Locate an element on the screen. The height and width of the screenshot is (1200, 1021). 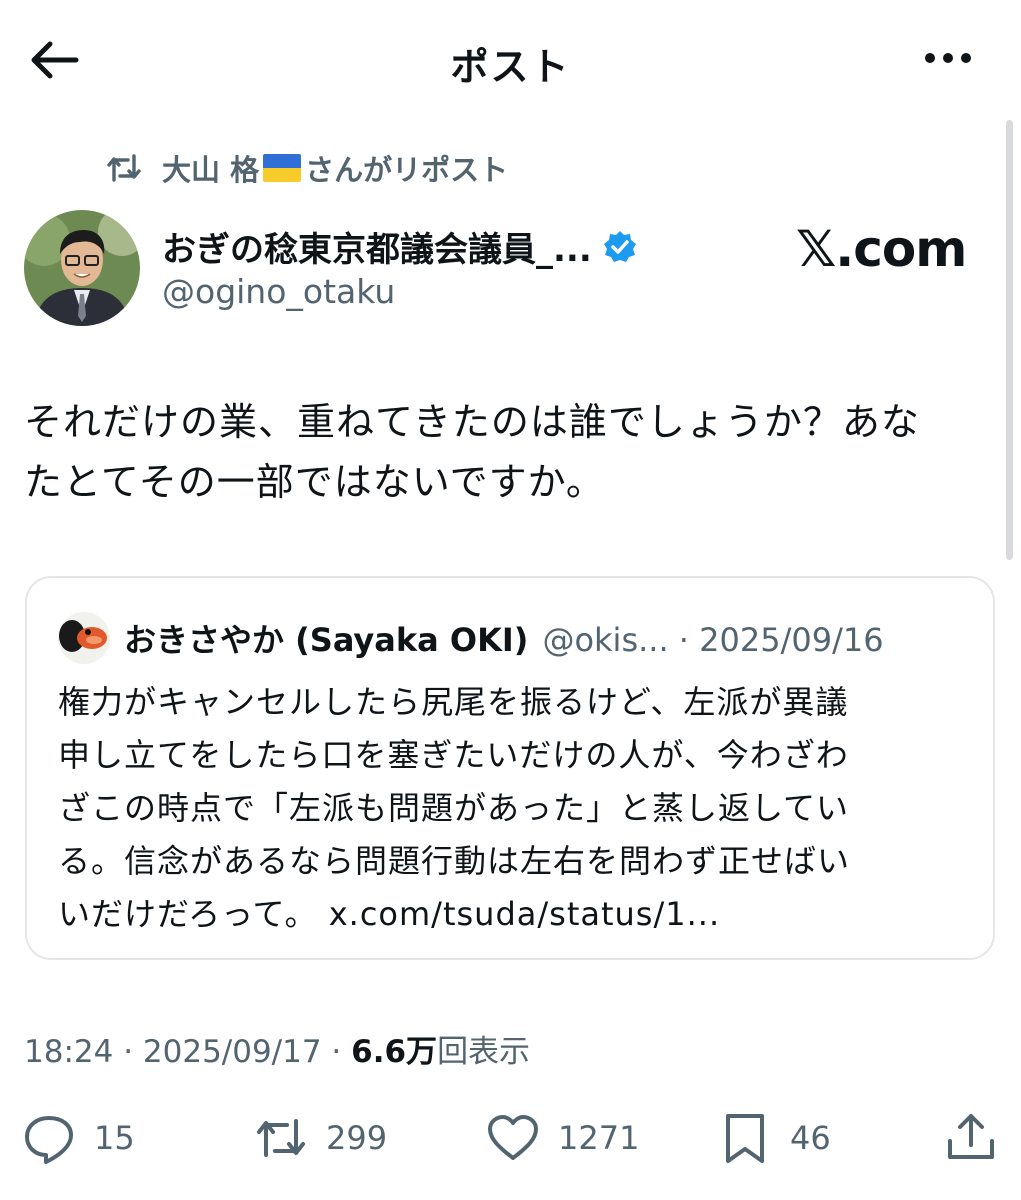
post-text-line: それだけの業、重ねてきたのは誰でしょうか？あな is located at coordinates (472, 422).